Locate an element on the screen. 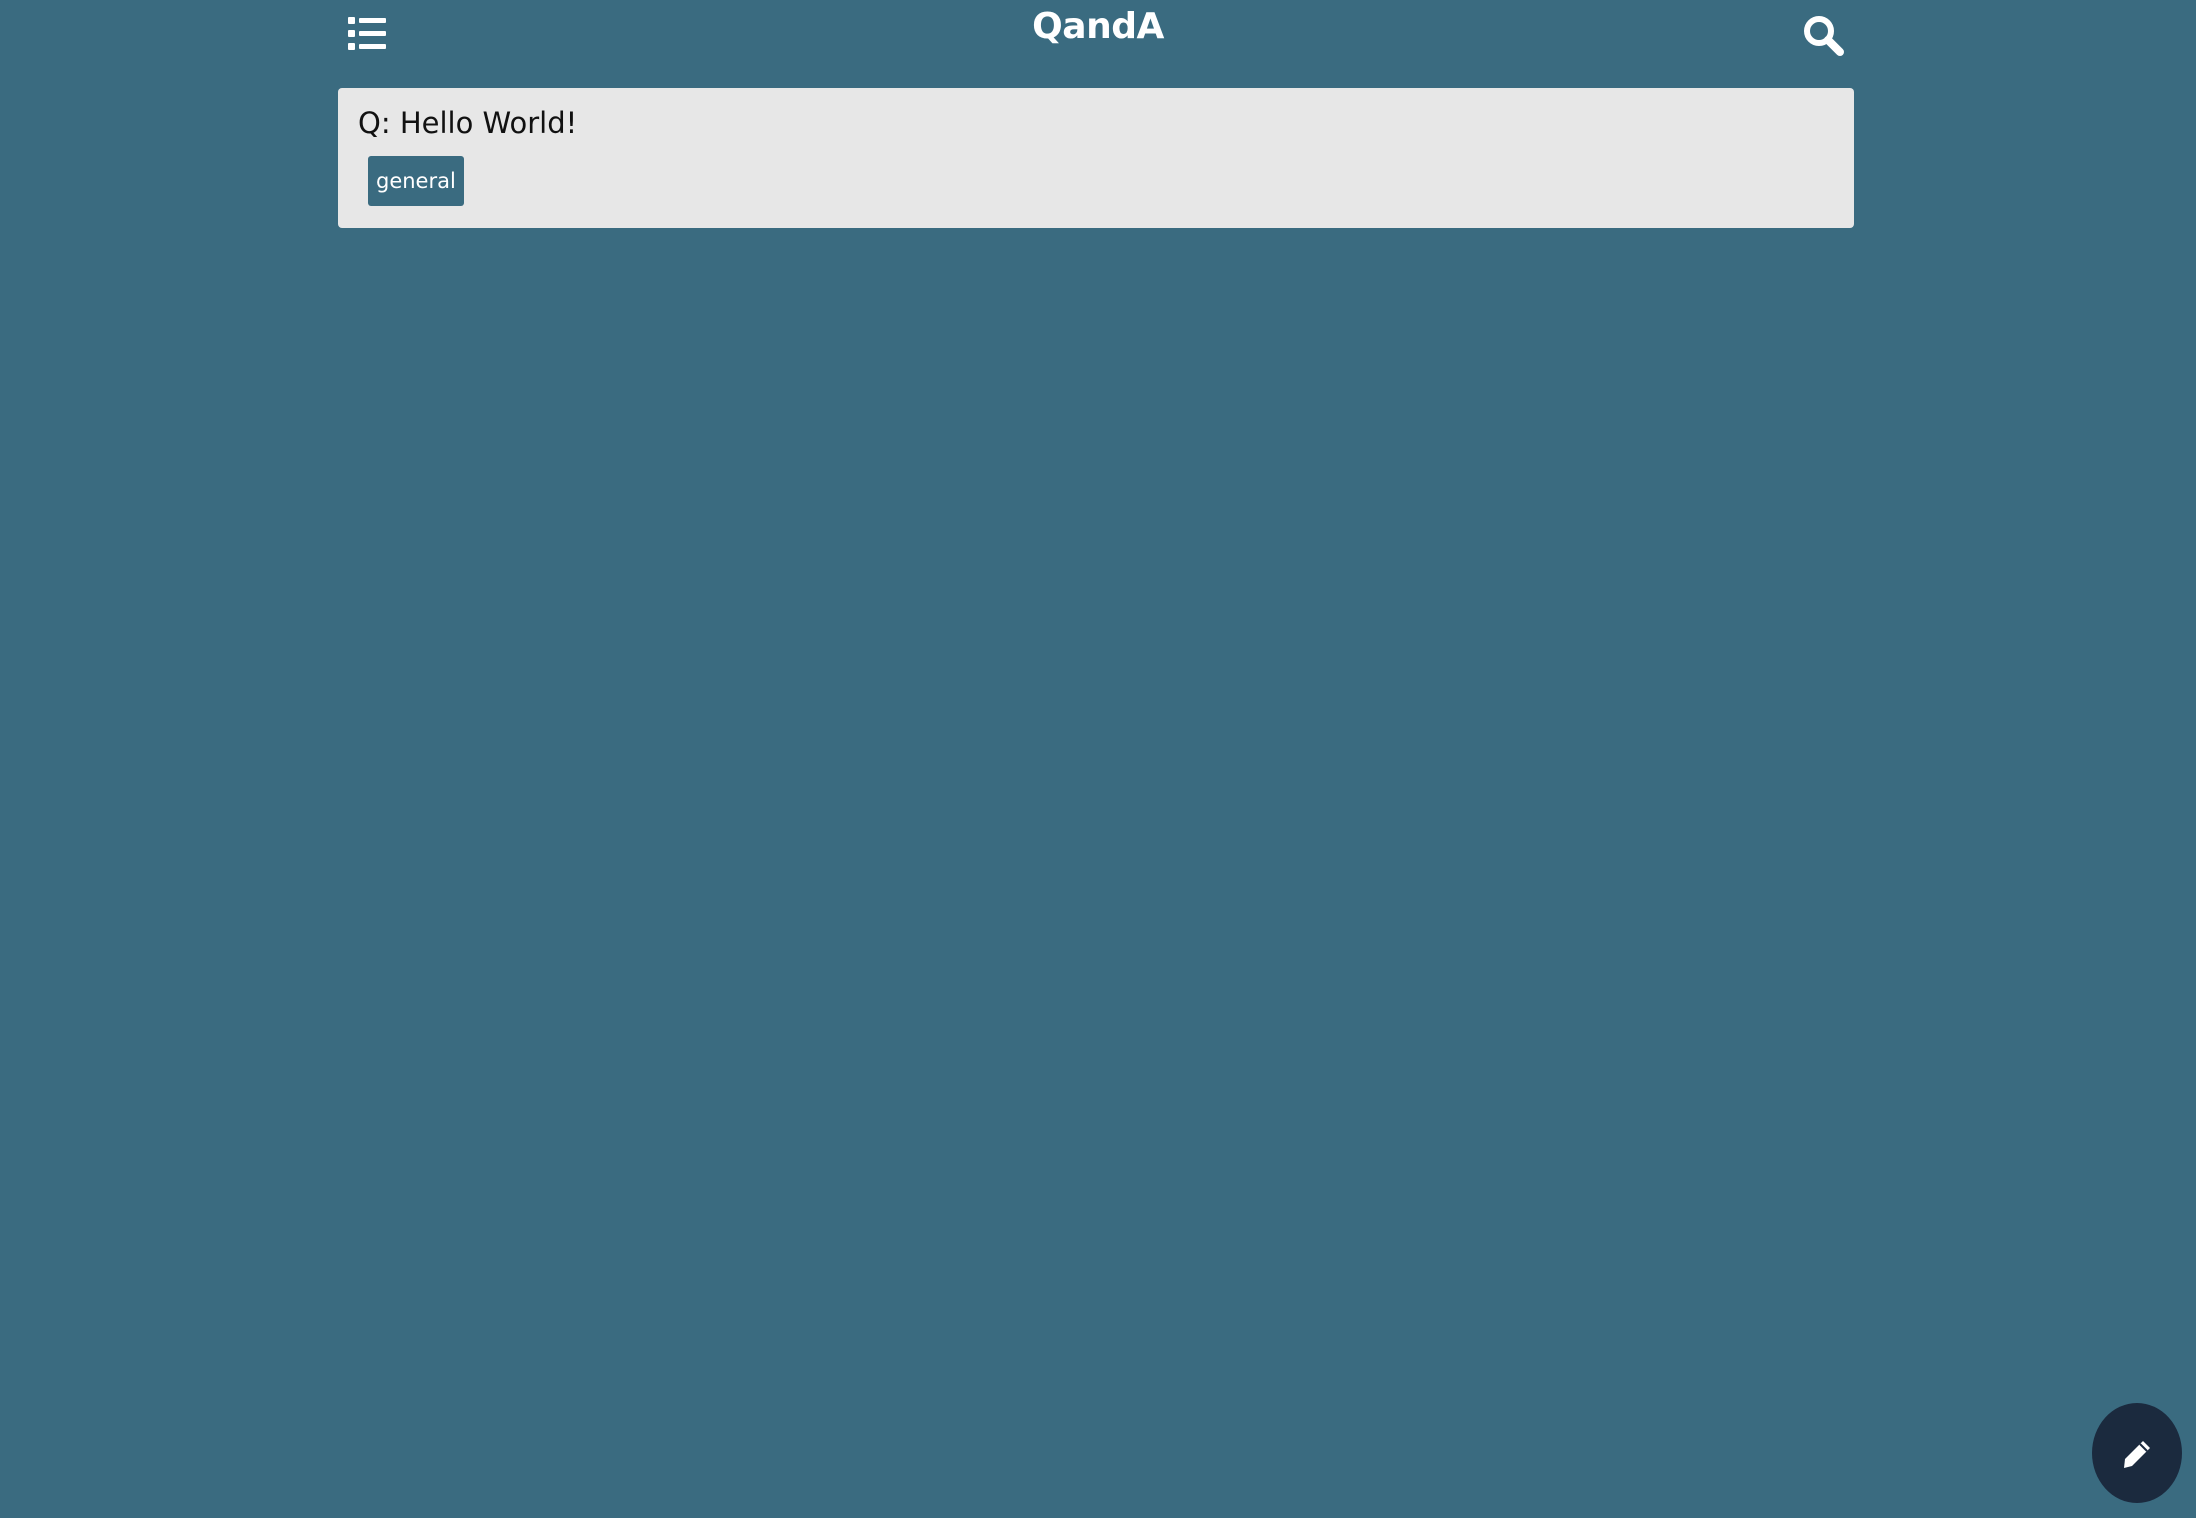 Image resolution: width=2196 pixels, height=1518 pixels. app-title: QandA is located at coordinates (1098, 26).